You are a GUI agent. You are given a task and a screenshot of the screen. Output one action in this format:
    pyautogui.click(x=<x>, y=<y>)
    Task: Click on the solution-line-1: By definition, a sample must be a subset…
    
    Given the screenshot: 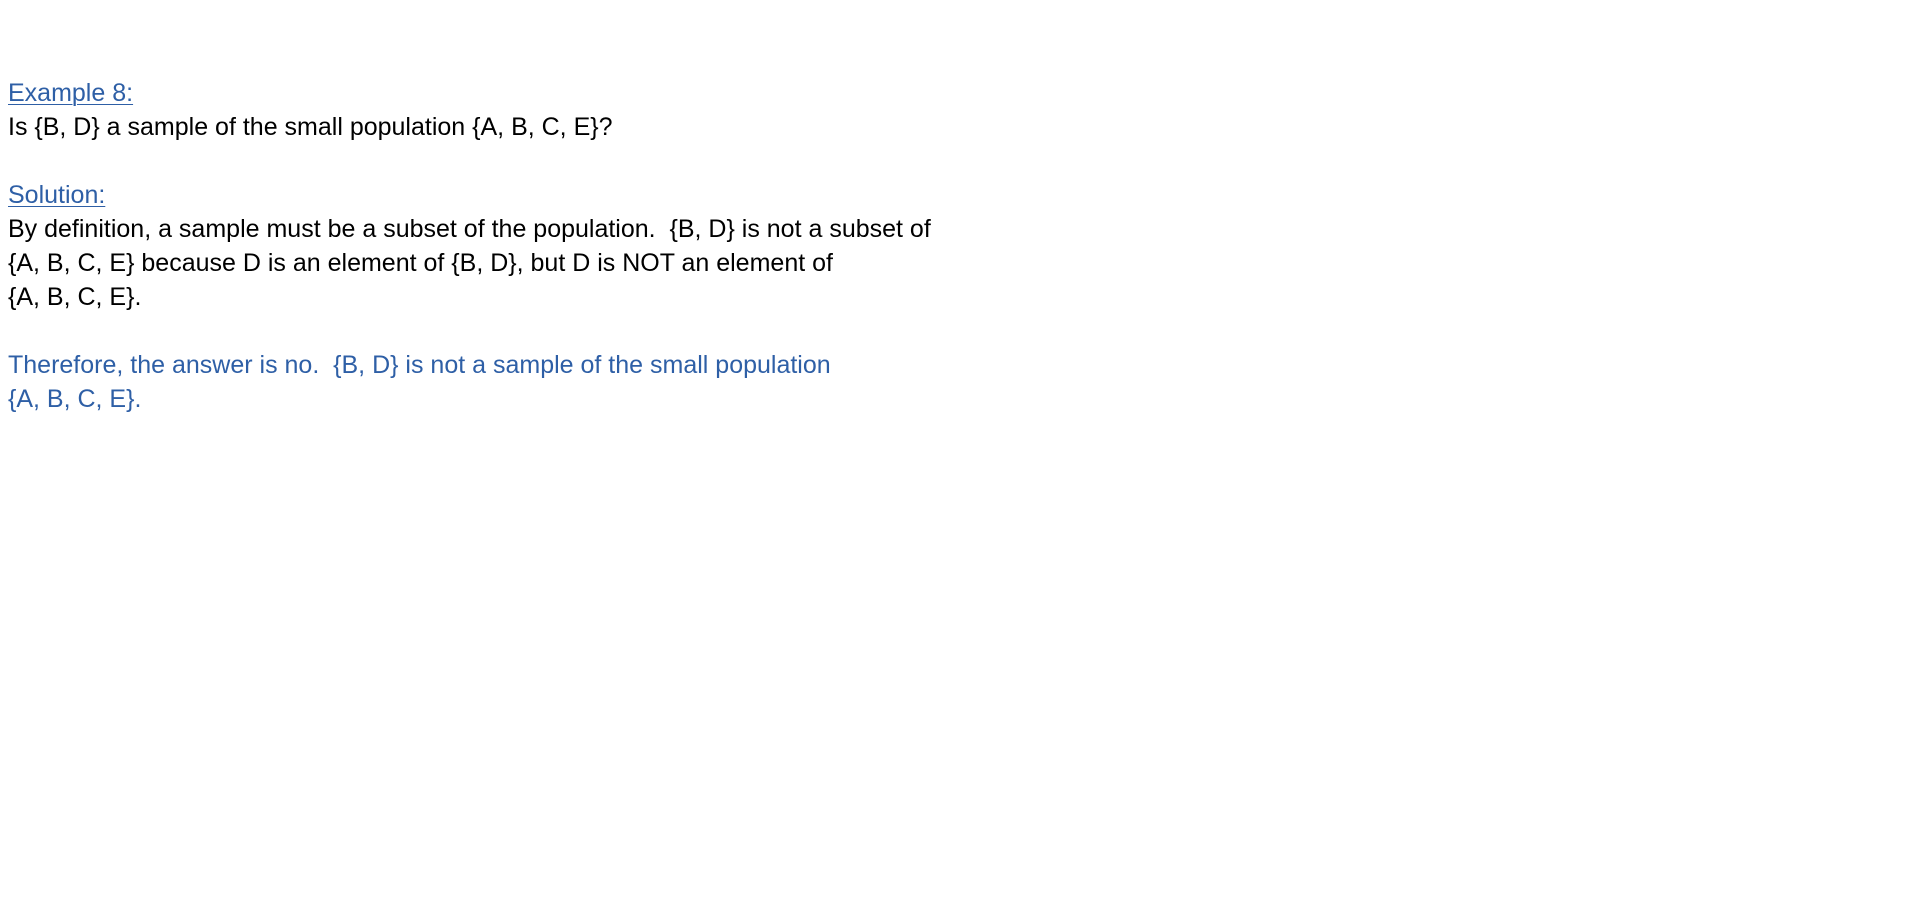 What is the action you would take?
    pyautogui.click(x=469, y=229)
    